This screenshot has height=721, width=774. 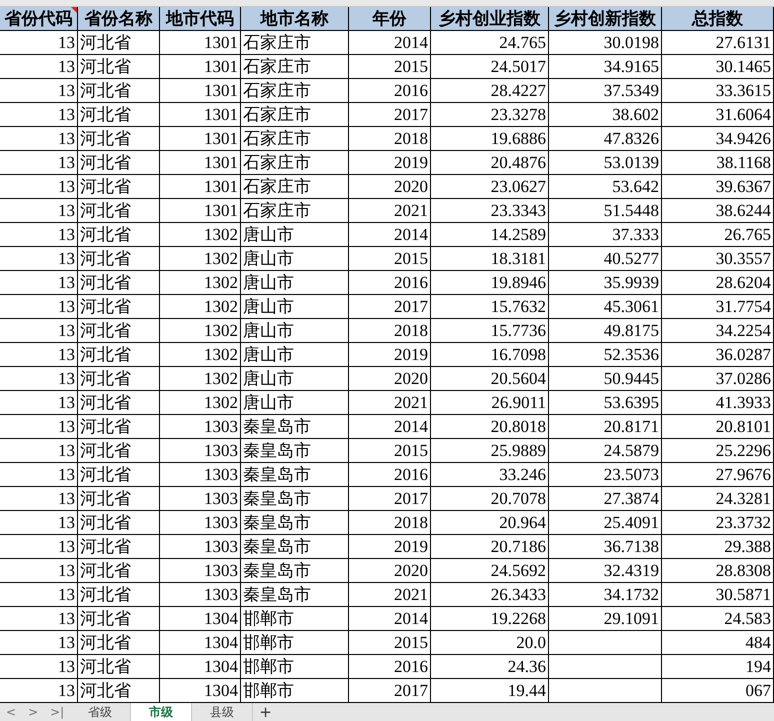 What do you see at coordinates (718, 187) in the screenshot?
I see `table-cell: 39.6367` at bounding box center [718, 187].